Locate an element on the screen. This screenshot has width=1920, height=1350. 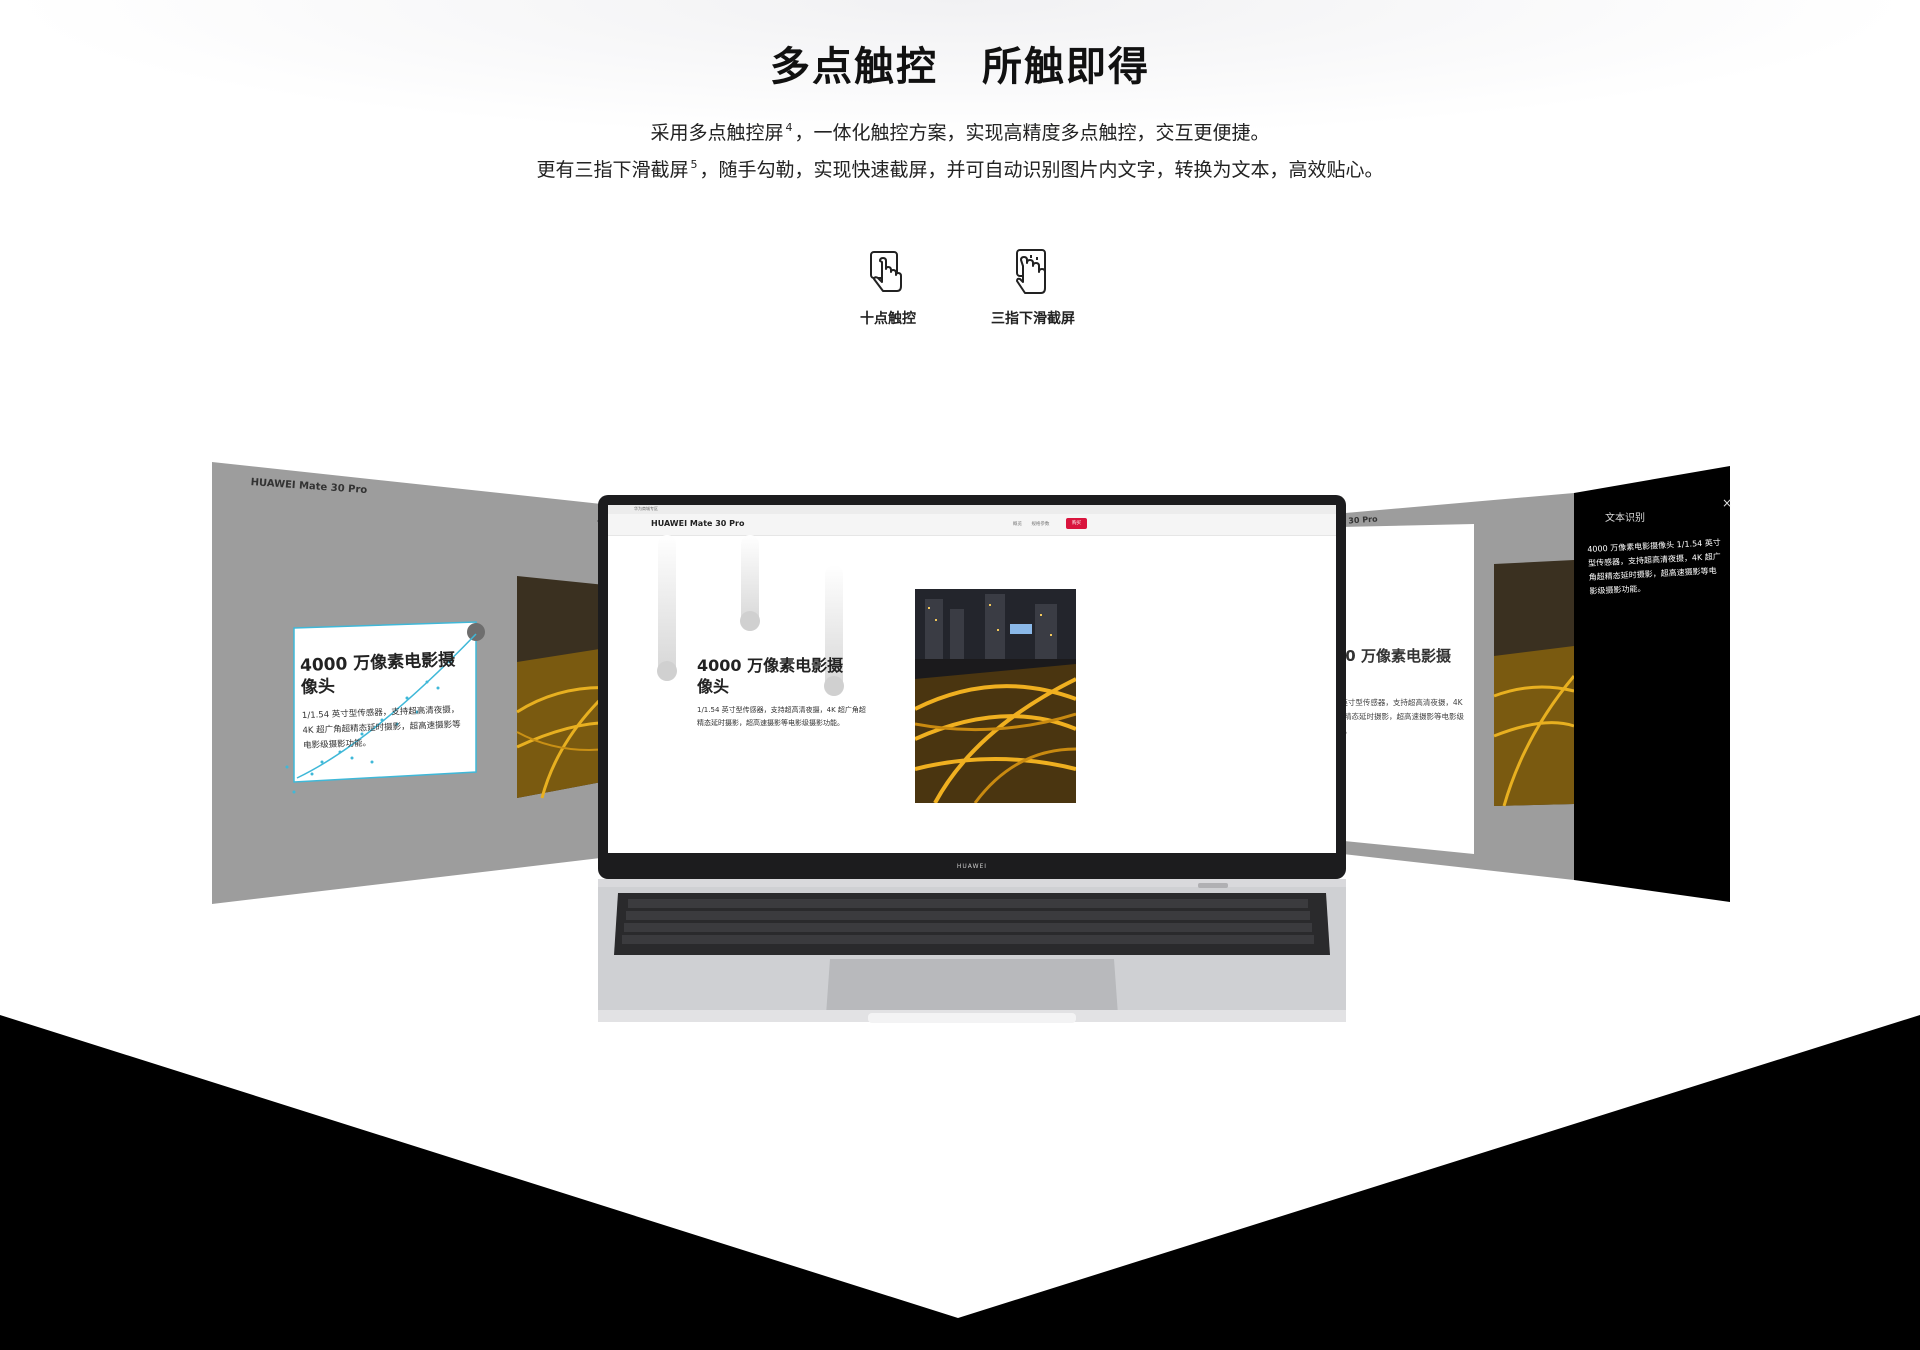
nav-links: 概览 规格参数 is located at coordinates (1035, 524).